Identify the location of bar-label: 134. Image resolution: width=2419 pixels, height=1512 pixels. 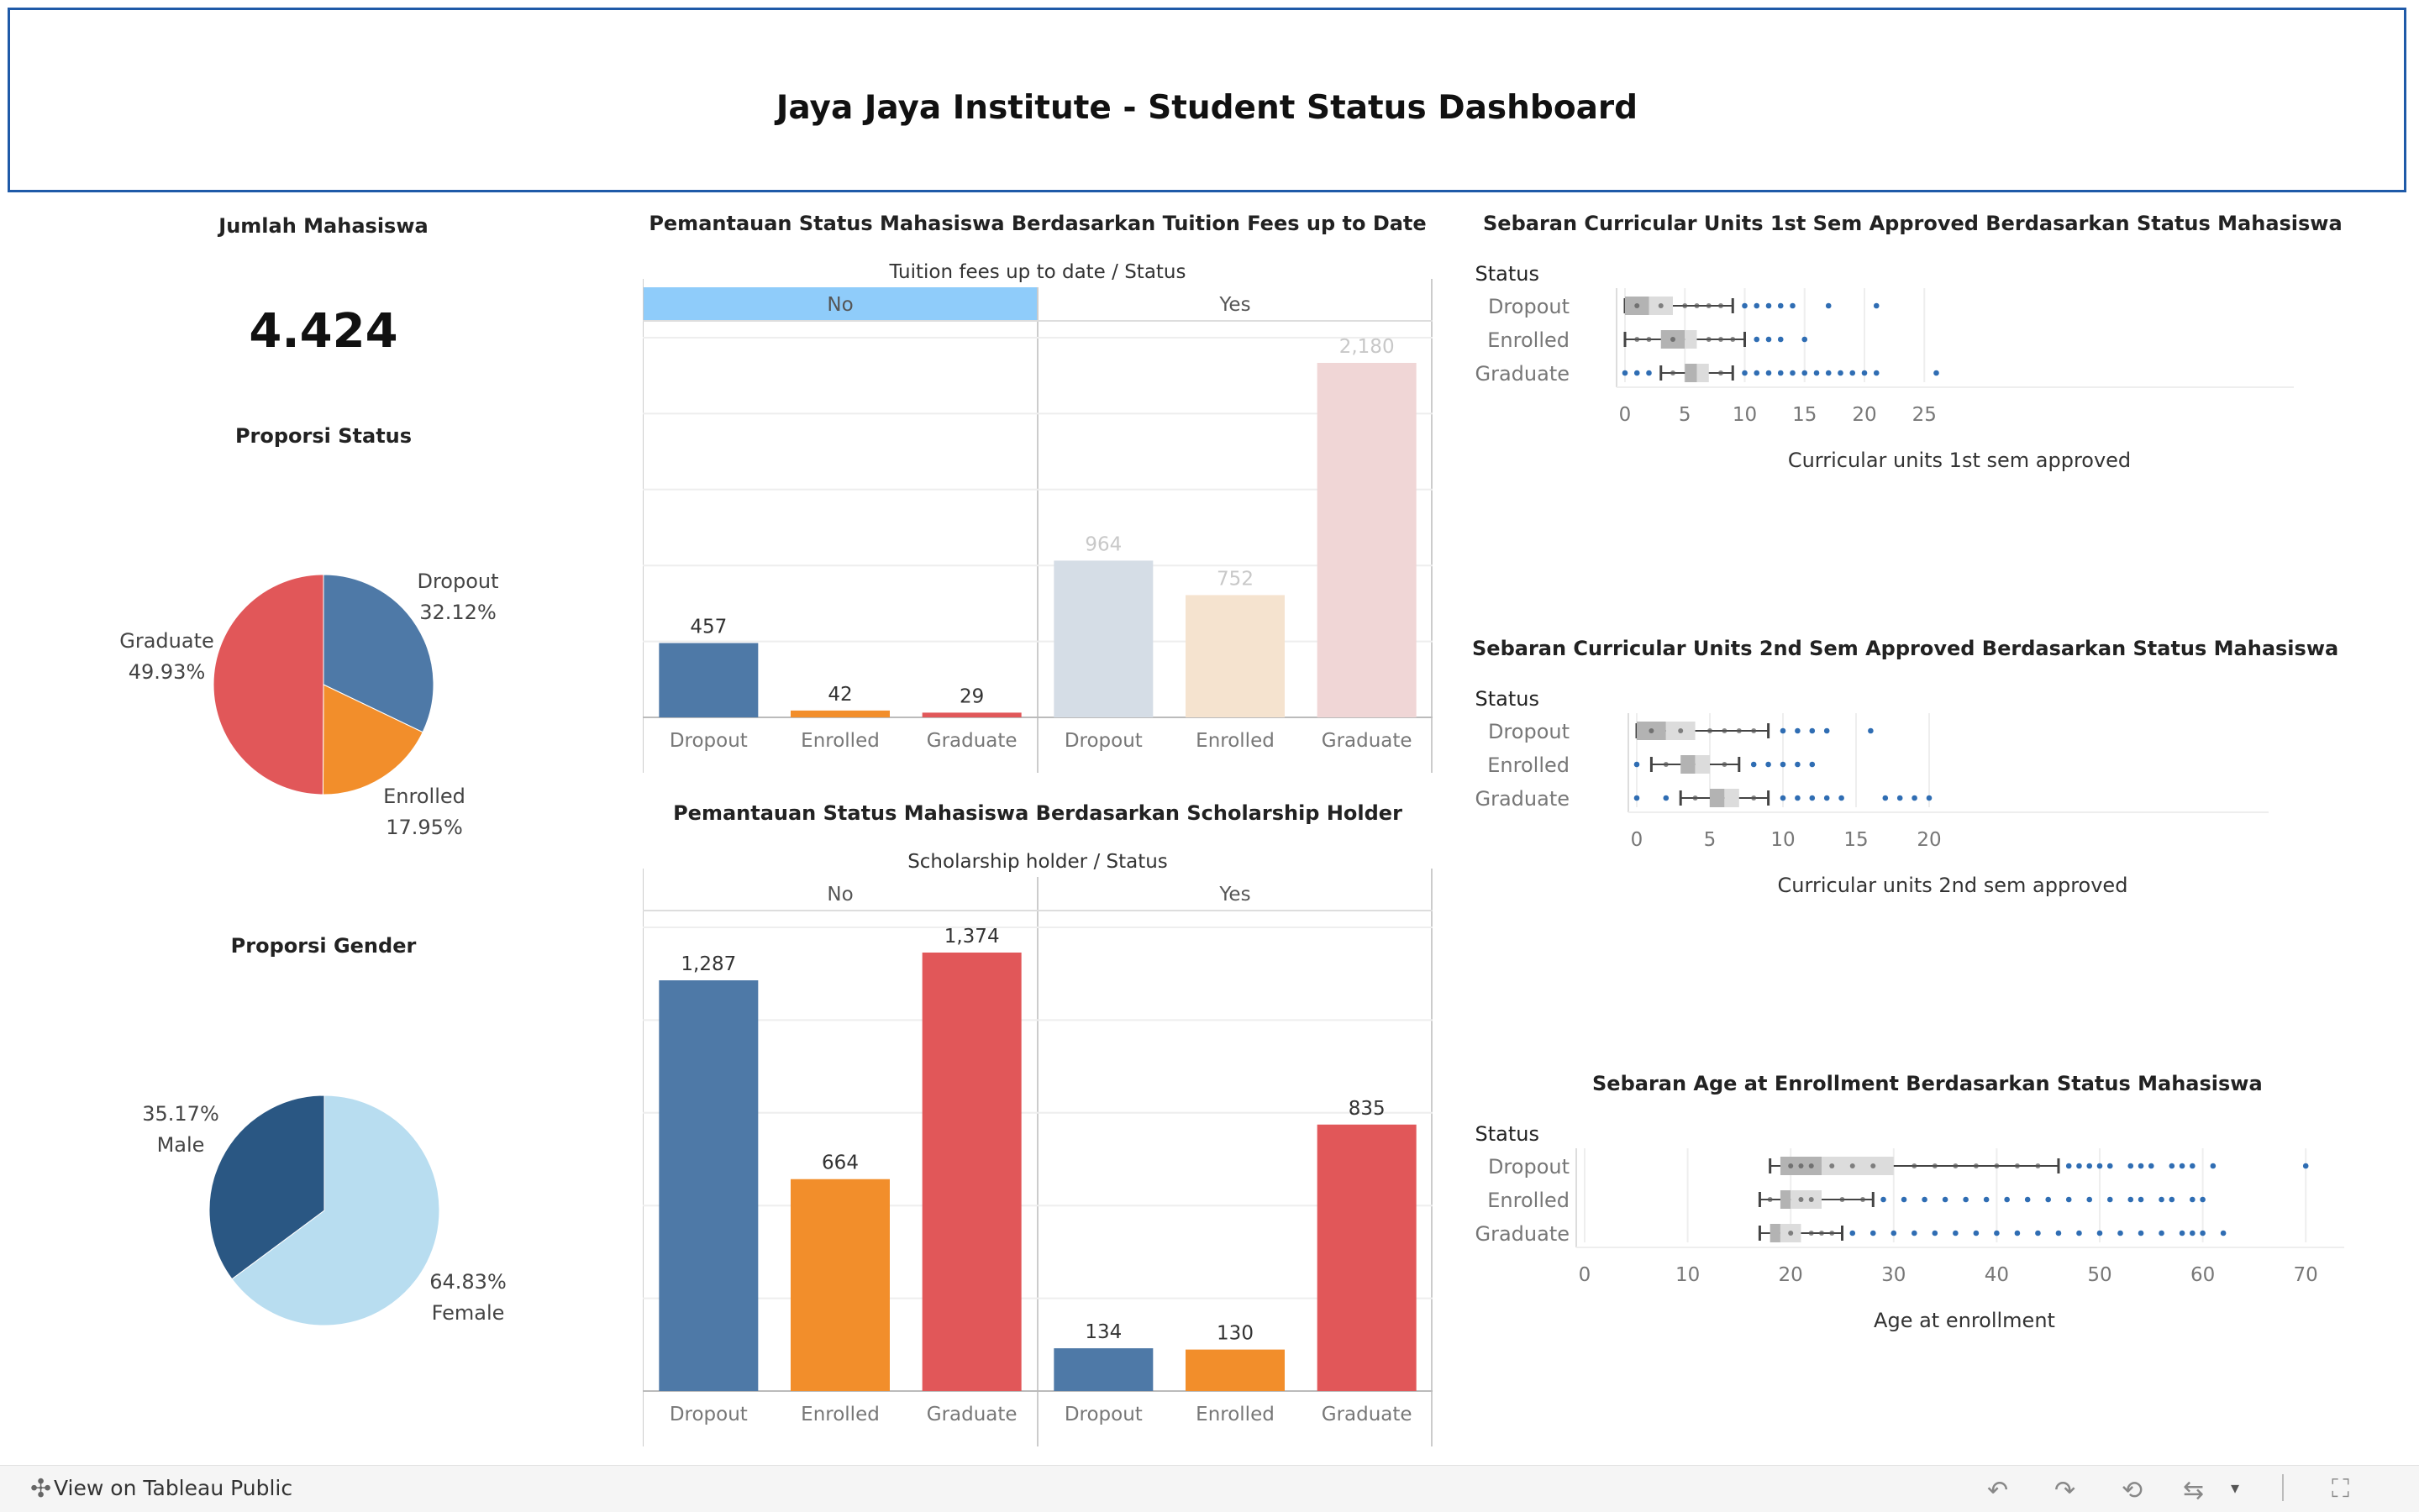
(1103, 1332).